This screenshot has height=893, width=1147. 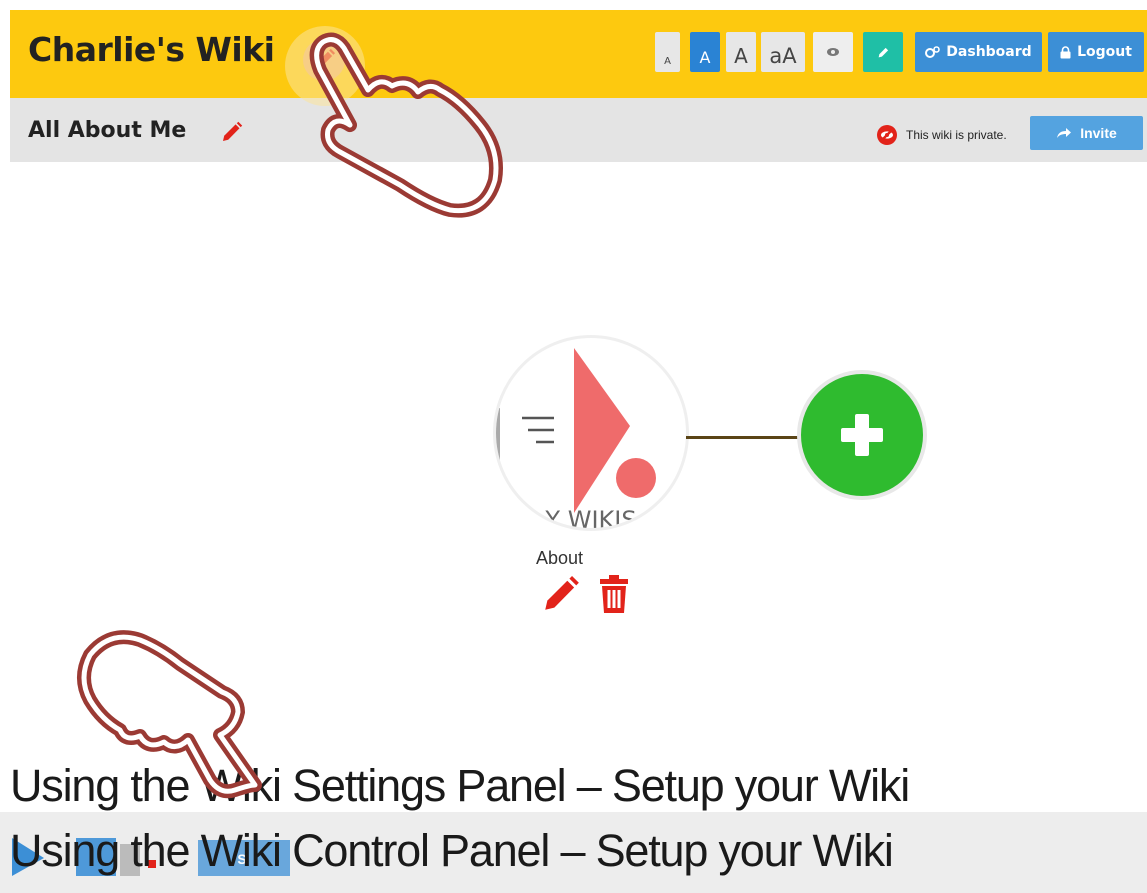 I want to click on privacy-status: This wiki is private., so click(x=941, y=135).